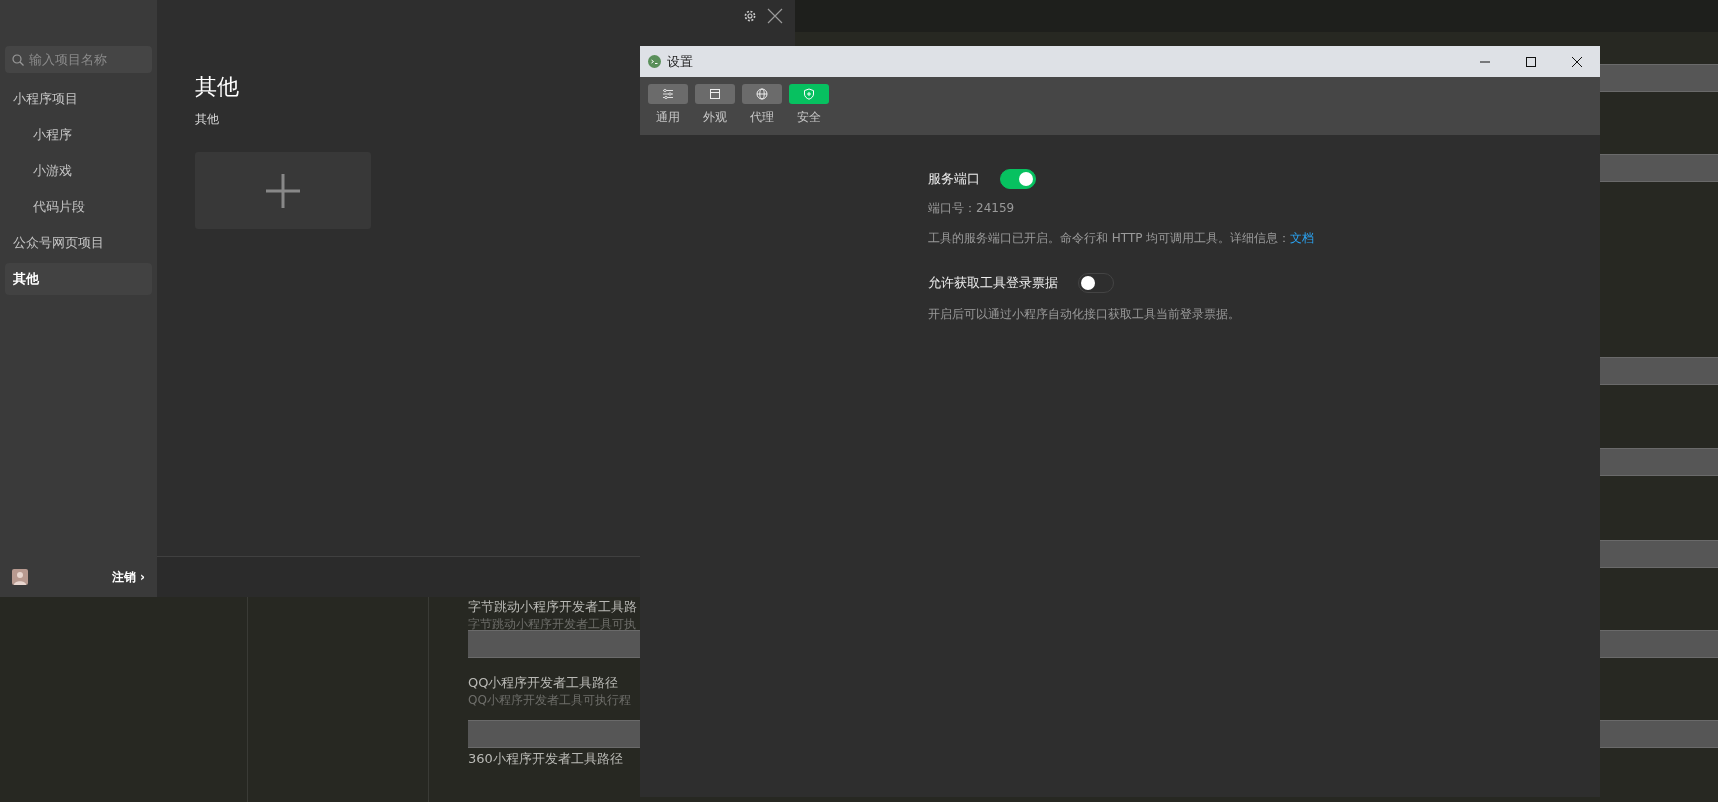 The image size is (1718, 802). Describe the element at coordinates (128, 576) in the screenshot. I see `logout-link: 注销 ›` at that location.